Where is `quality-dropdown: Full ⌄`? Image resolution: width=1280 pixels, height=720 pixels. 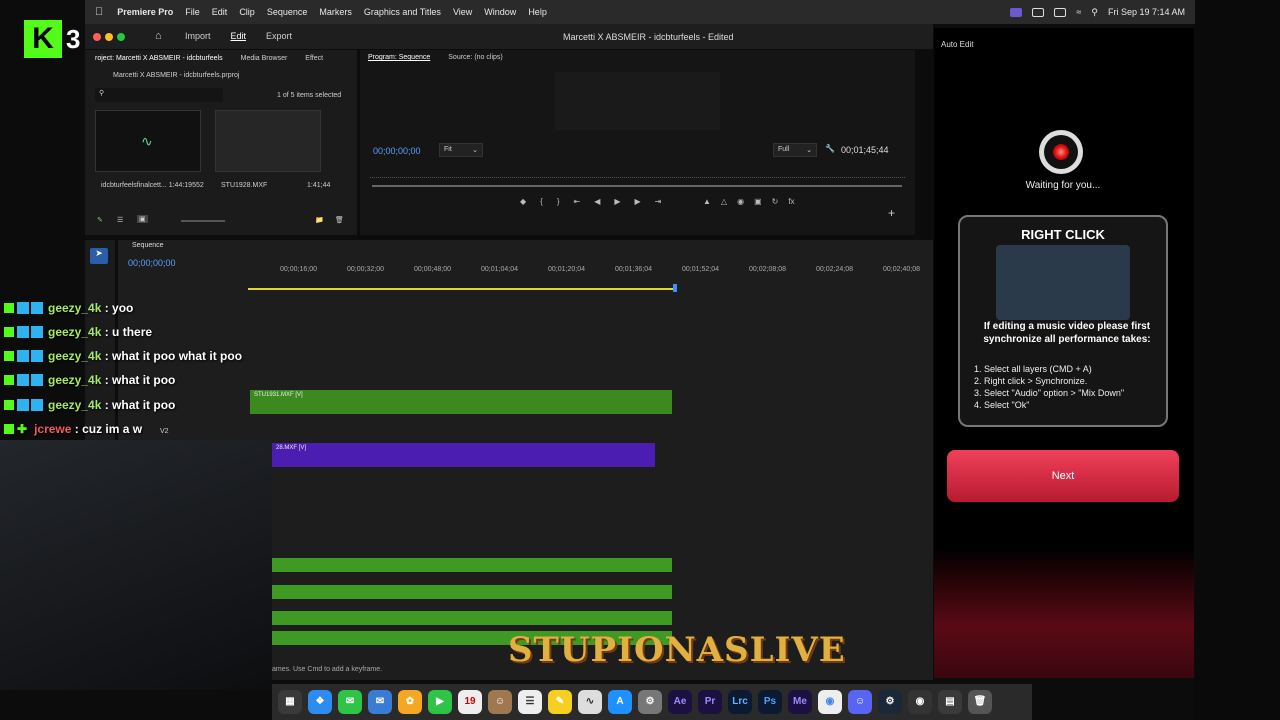
quality-dropdown: Full ⌄ is located at coordinates (795, 150).